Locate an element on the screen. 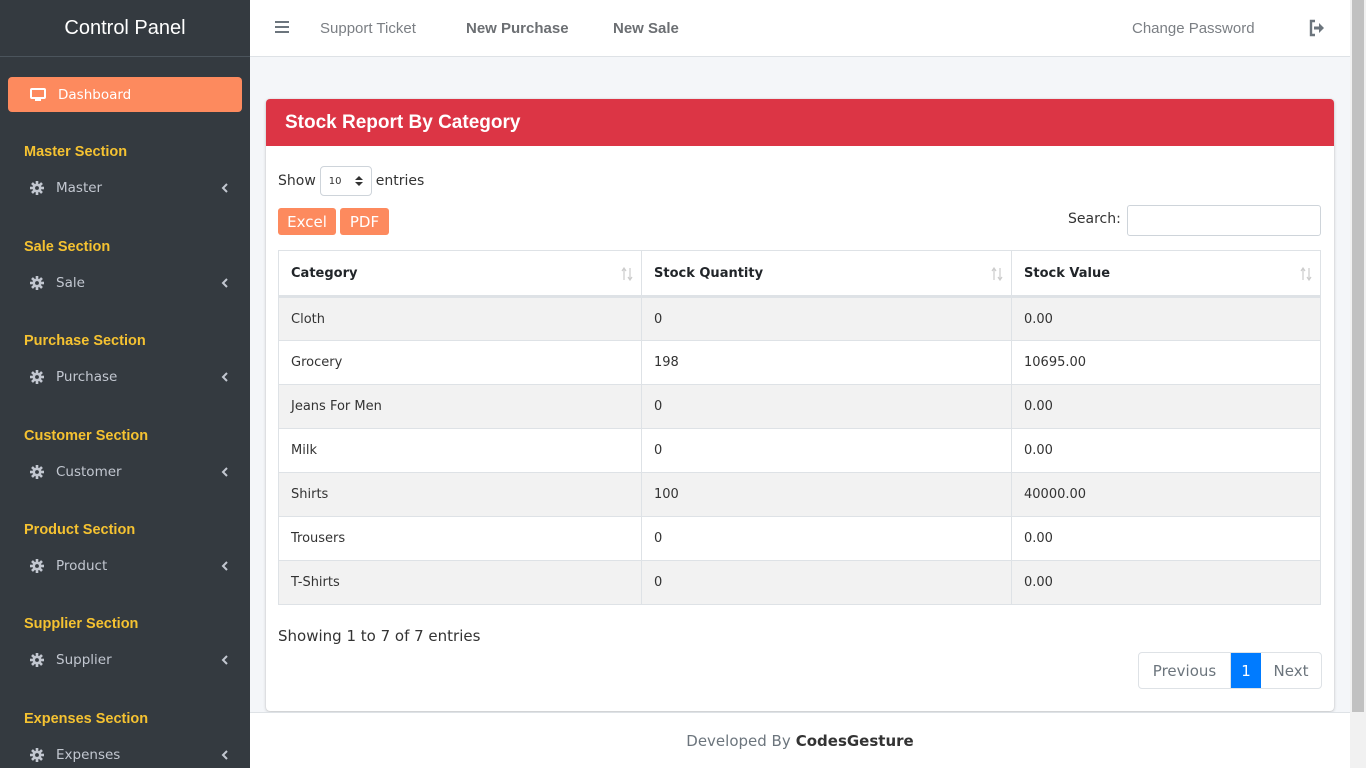  section-title-purchase: Purchase Section is located at coordinates (85, 341).